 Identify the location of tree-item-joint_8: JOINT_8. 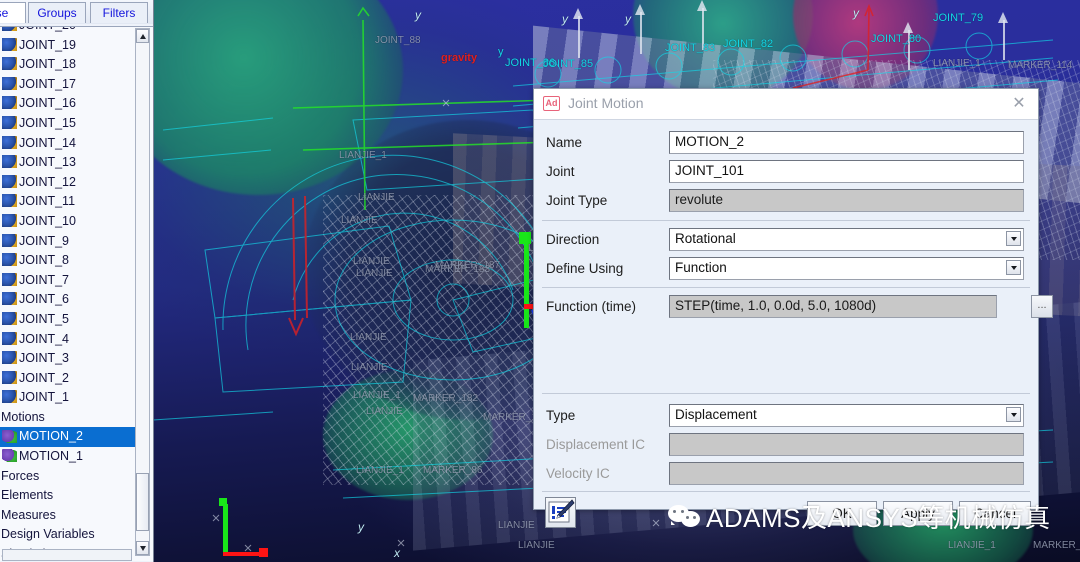
(68, 261).